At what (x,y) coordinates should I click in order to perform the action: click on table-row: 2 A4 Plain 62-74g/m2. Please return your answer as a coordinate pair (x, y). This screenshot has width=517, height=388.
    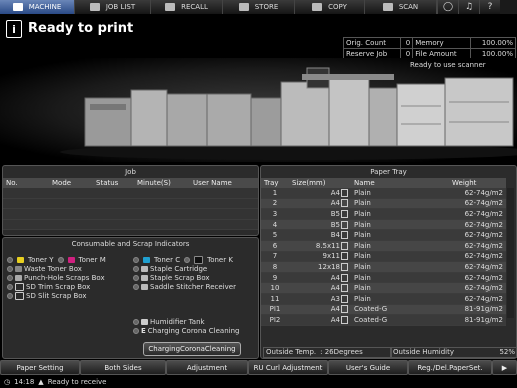
    Looking at the image, I should click on (383, 204).